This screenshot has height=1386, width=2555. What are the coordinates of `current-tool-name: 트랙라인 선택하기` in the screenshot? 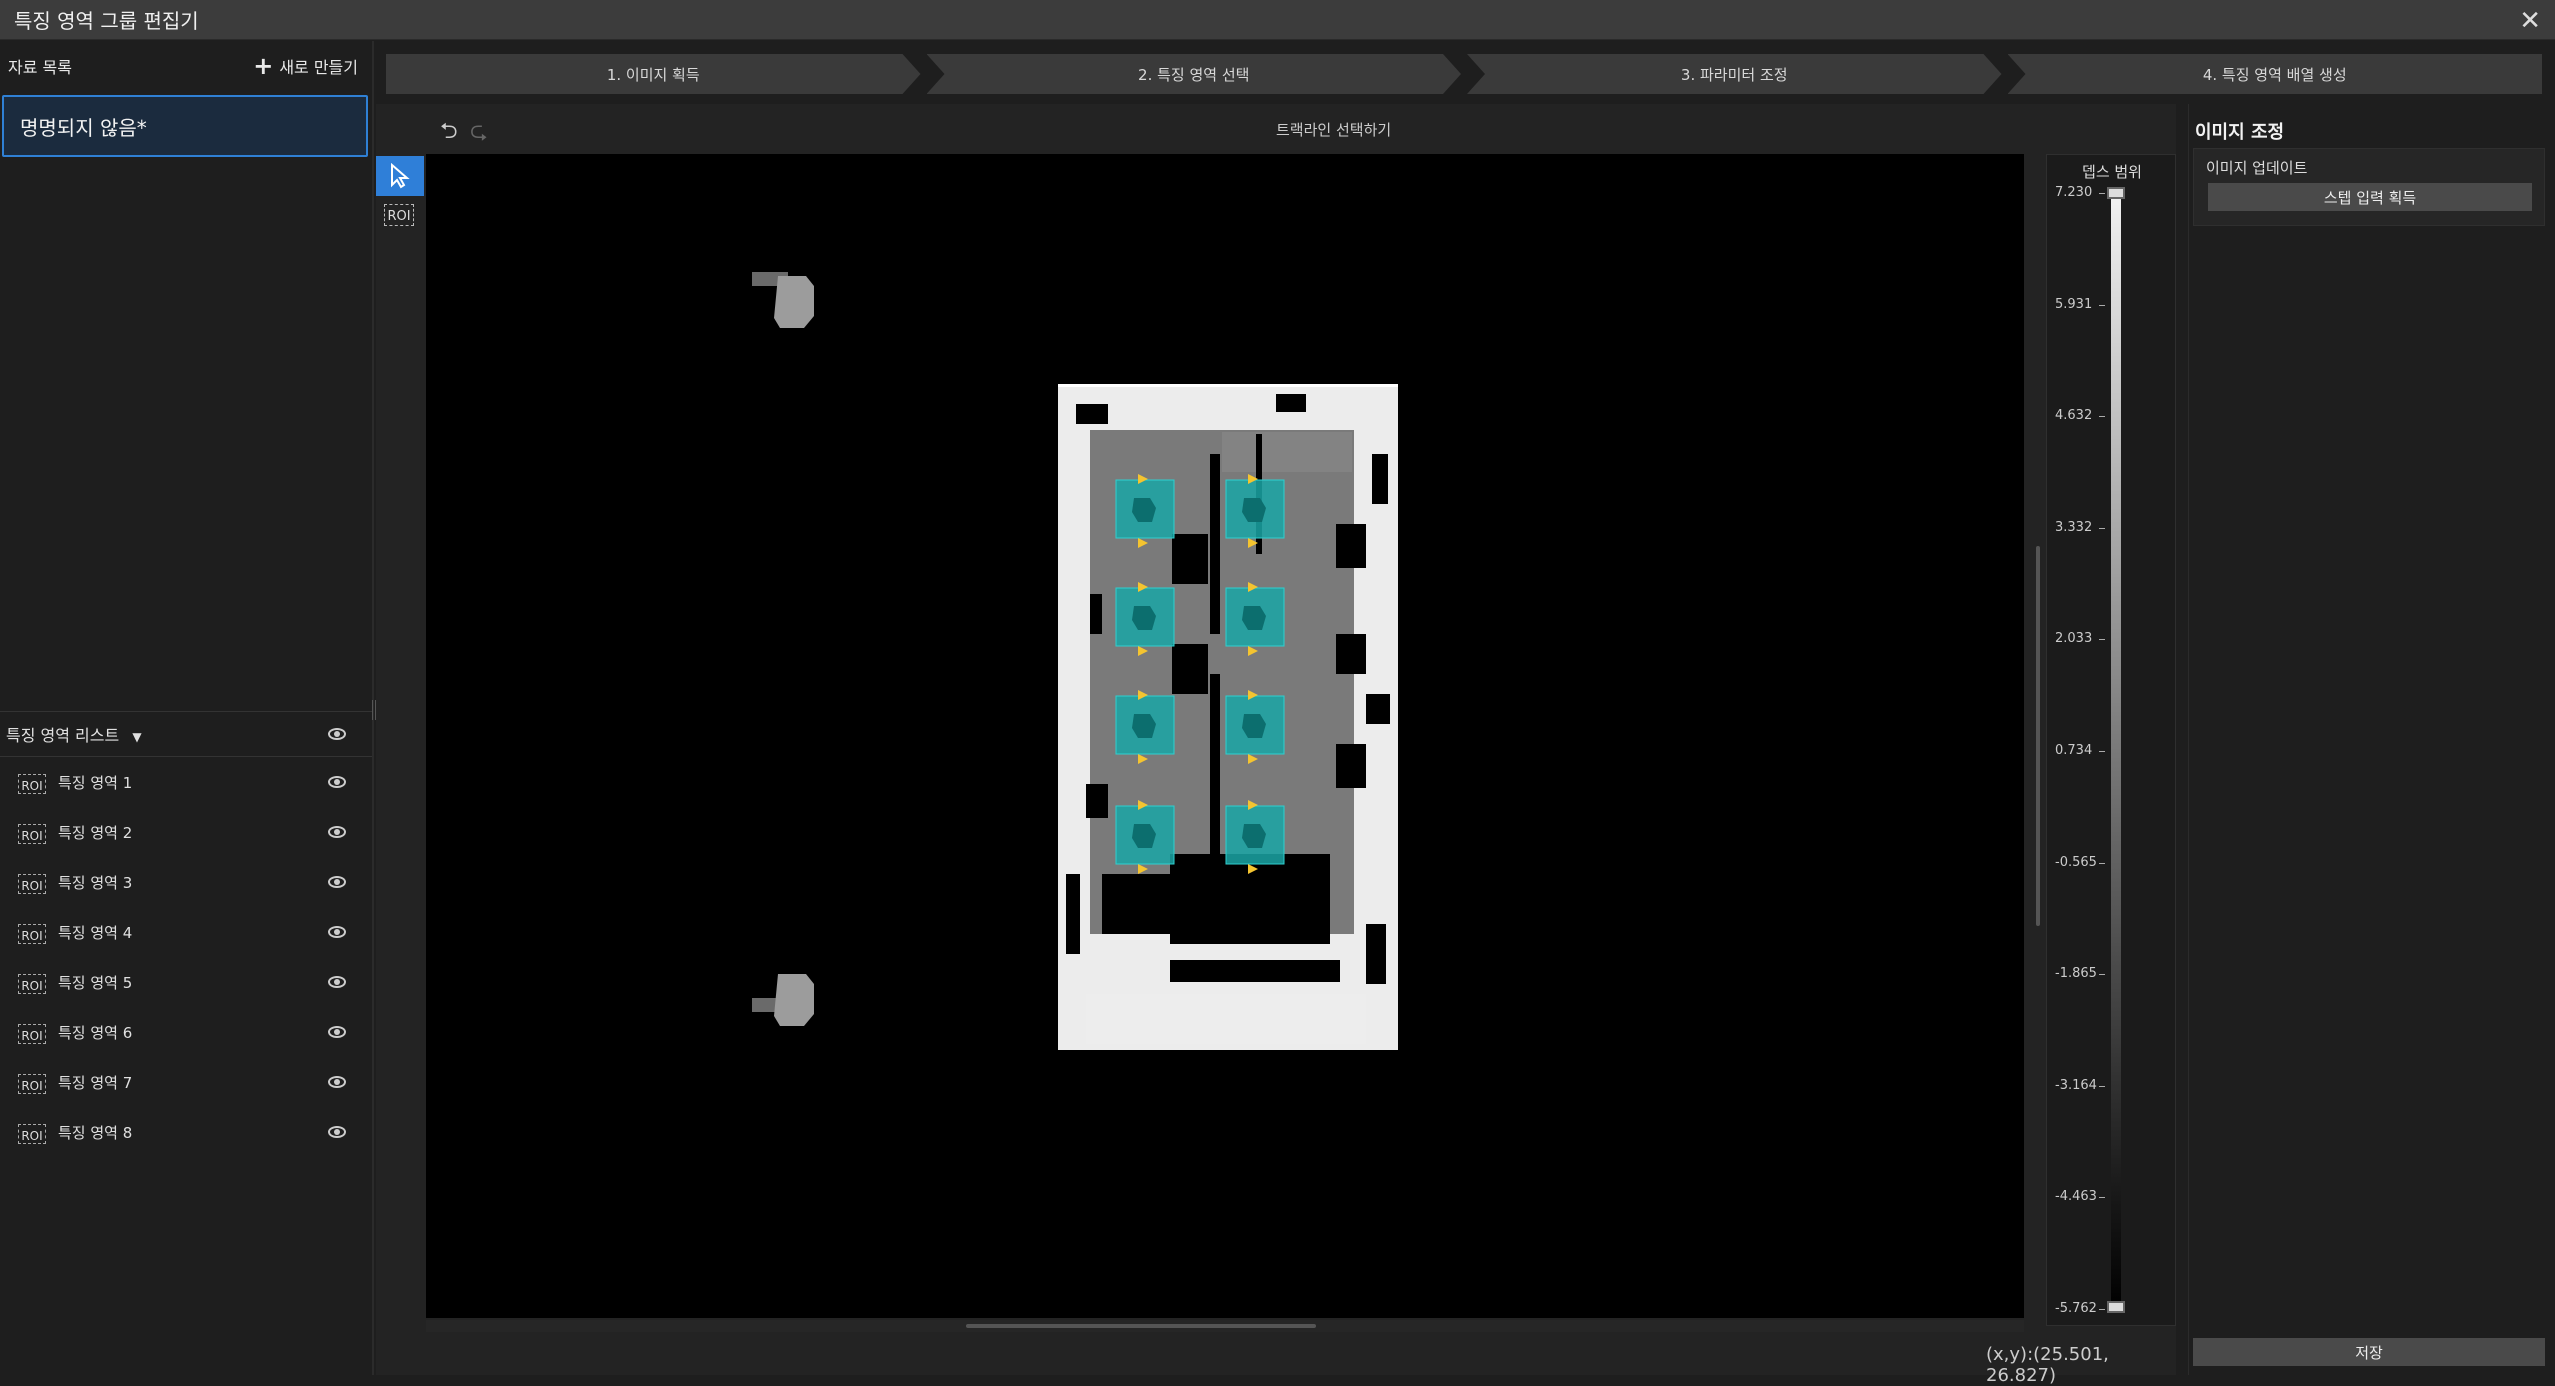 It's located at (1334, 130).